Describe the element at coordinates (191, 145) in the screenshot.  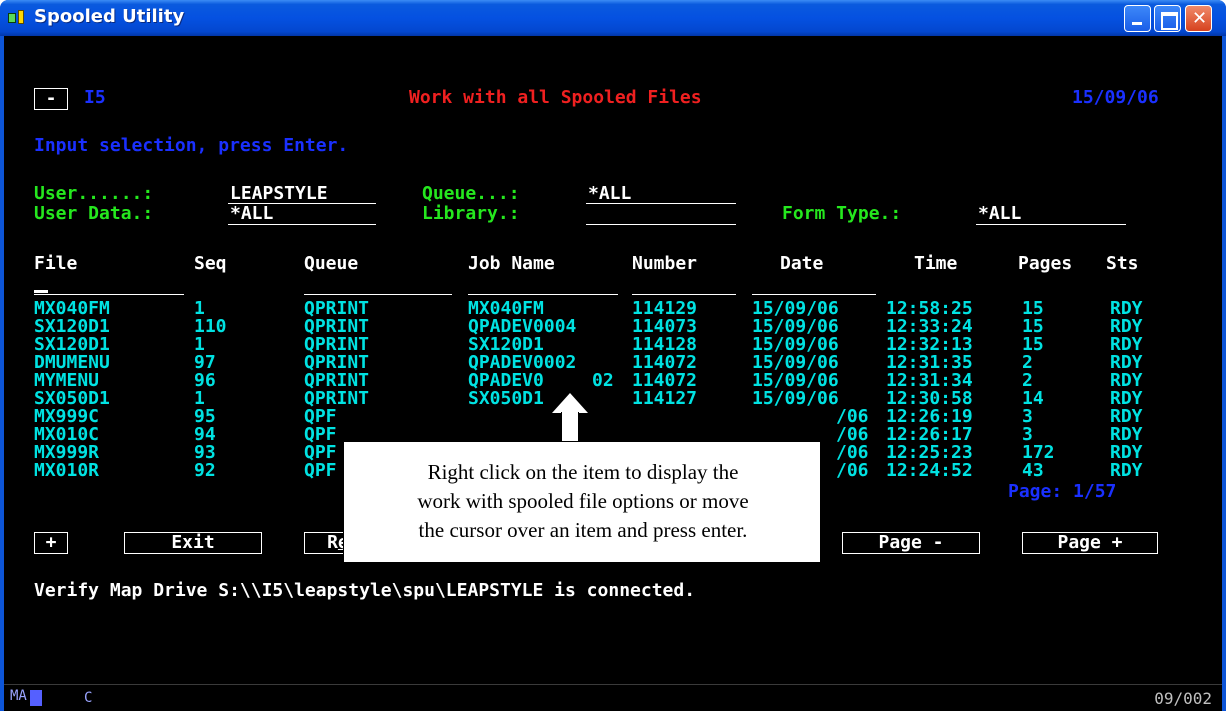
I see `instruction-text: Input selection, press Enter.` at that location.